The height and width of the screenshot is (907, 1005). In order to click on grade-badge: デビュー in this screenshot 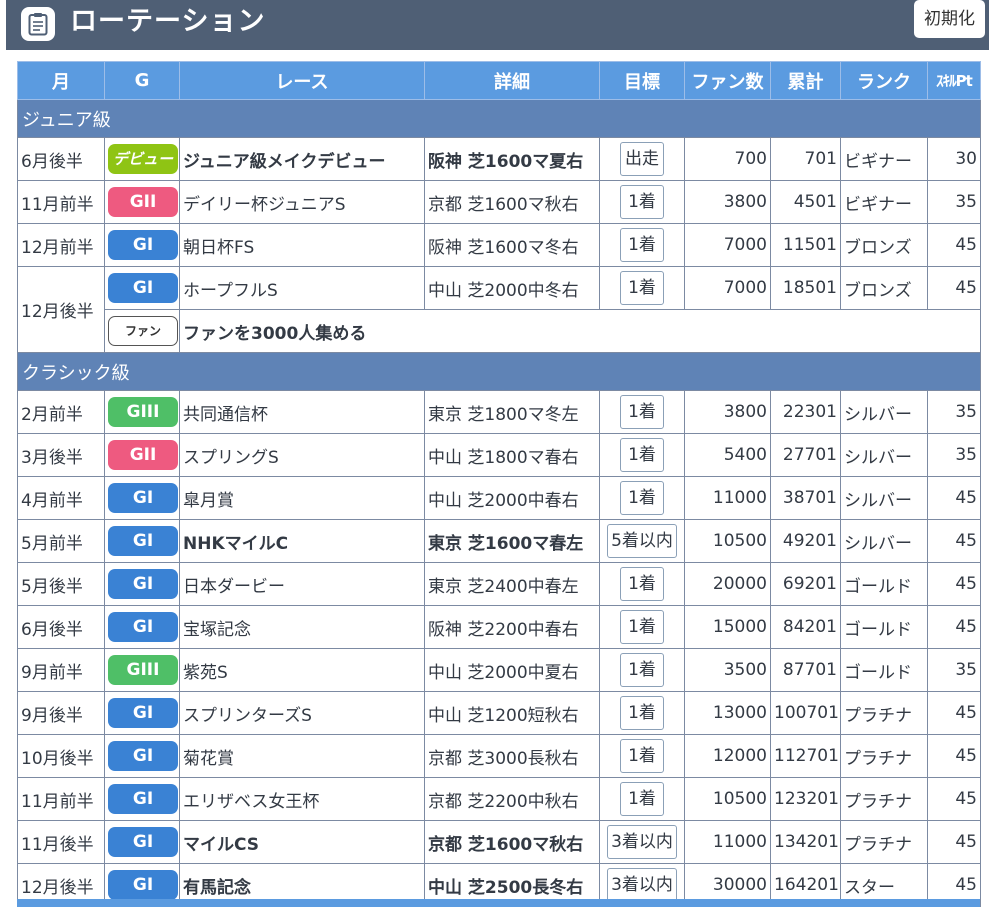, I will do `click(143, 159)`.